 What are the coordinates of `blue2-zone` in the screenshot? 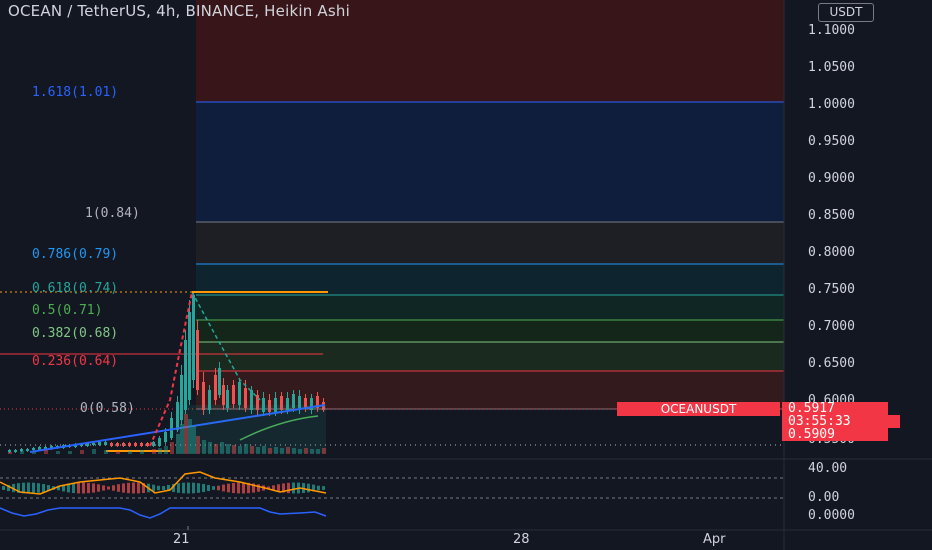 It's located at (490, 279).